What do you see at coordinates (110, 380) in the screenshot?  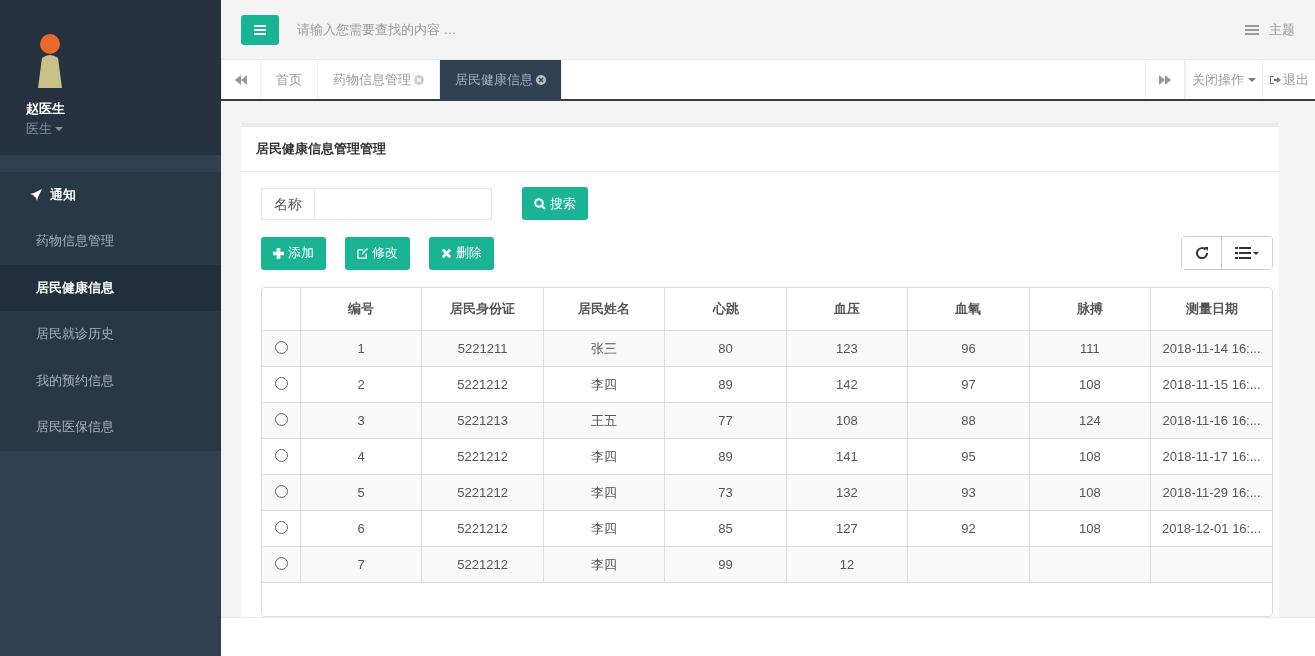 I see `sidebar-item: 我的预约信息` at bounding box center [110, 380].